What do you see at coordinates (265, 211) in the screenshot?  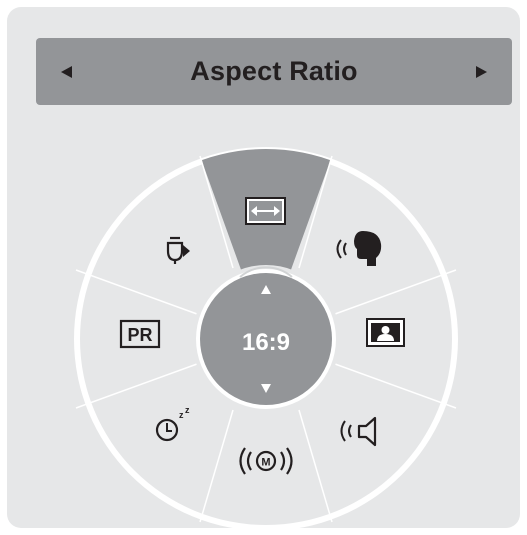 I see `horizontal-arrows-icon` at bounding box center [265, 211].